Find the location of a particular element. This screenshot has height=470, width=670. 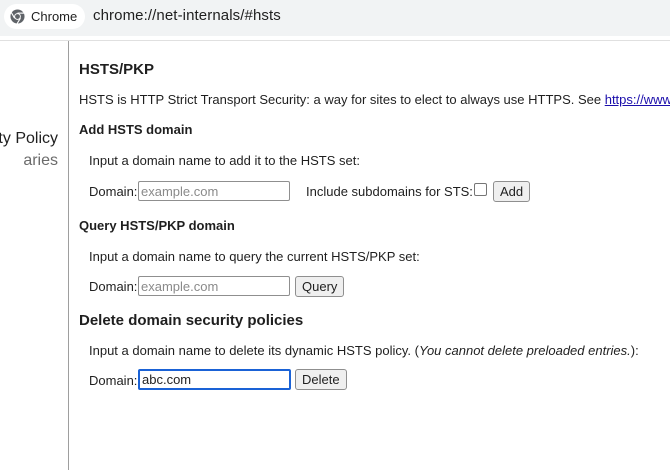

query-button: Query is located at coordinates (320, 286).